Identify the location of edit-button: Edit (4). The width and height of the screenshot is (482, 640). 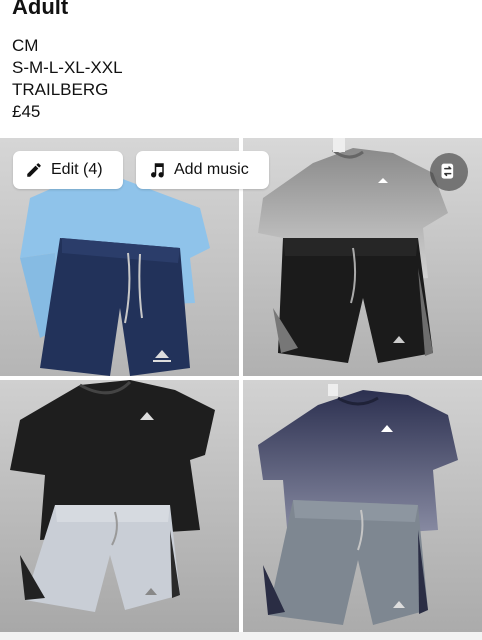
(68, 170).